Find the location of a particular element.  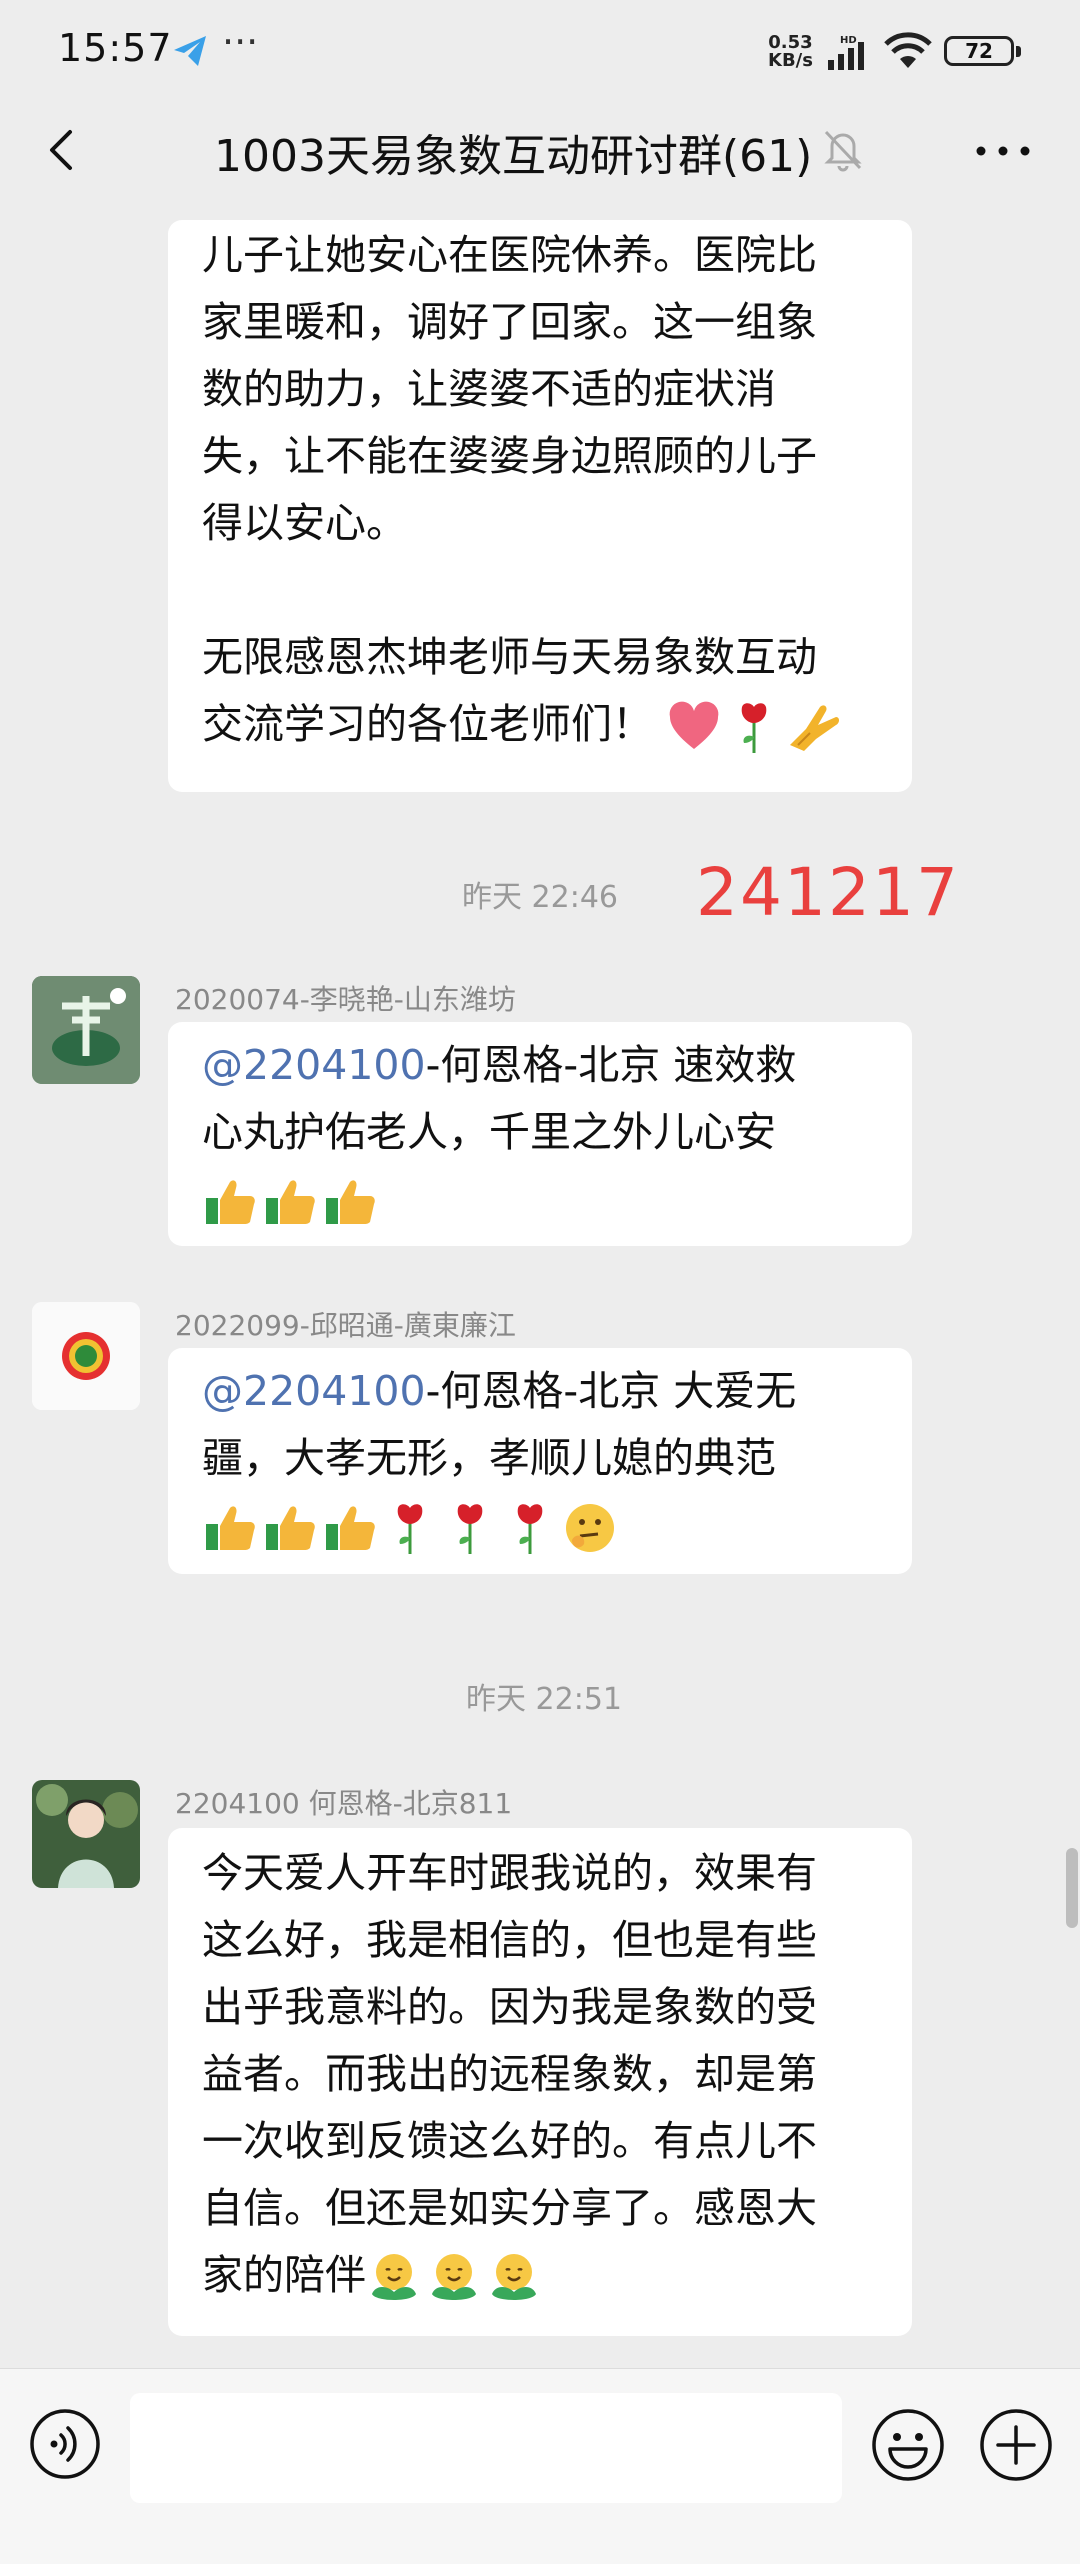

signal-icon: HD is located at coordinates (846, 52).